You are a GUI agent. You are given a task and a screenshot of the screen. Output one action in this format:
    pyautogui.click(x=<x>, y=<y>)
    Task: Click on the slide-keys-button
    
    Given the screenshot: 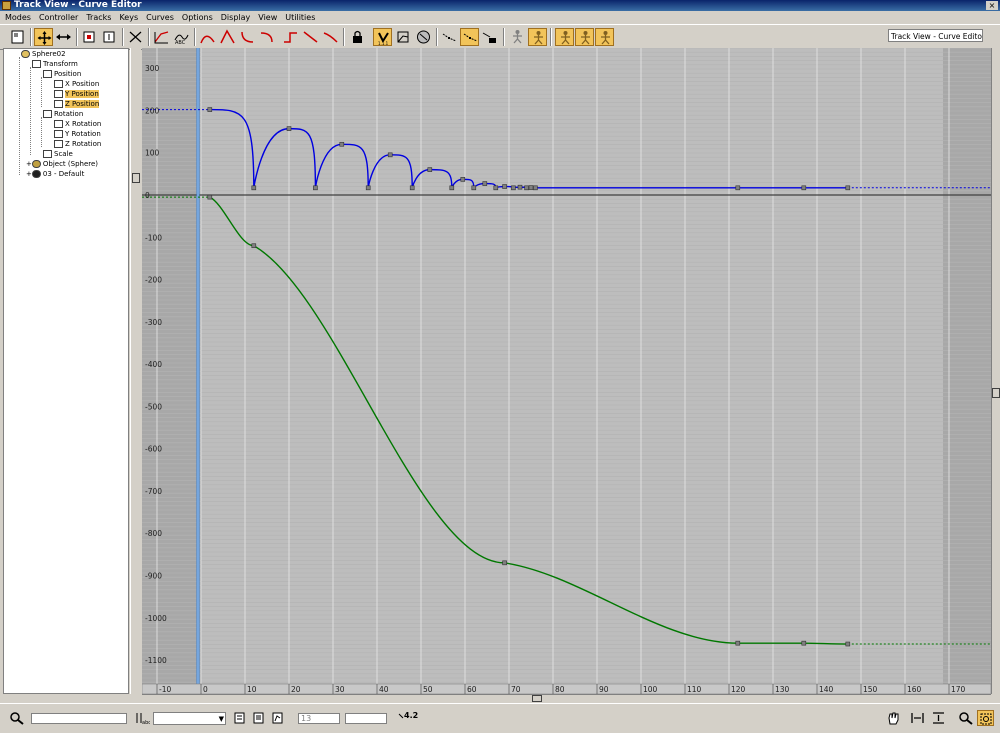 What is the action you would take?
    pyautogui.click(x=63, y=37)
    